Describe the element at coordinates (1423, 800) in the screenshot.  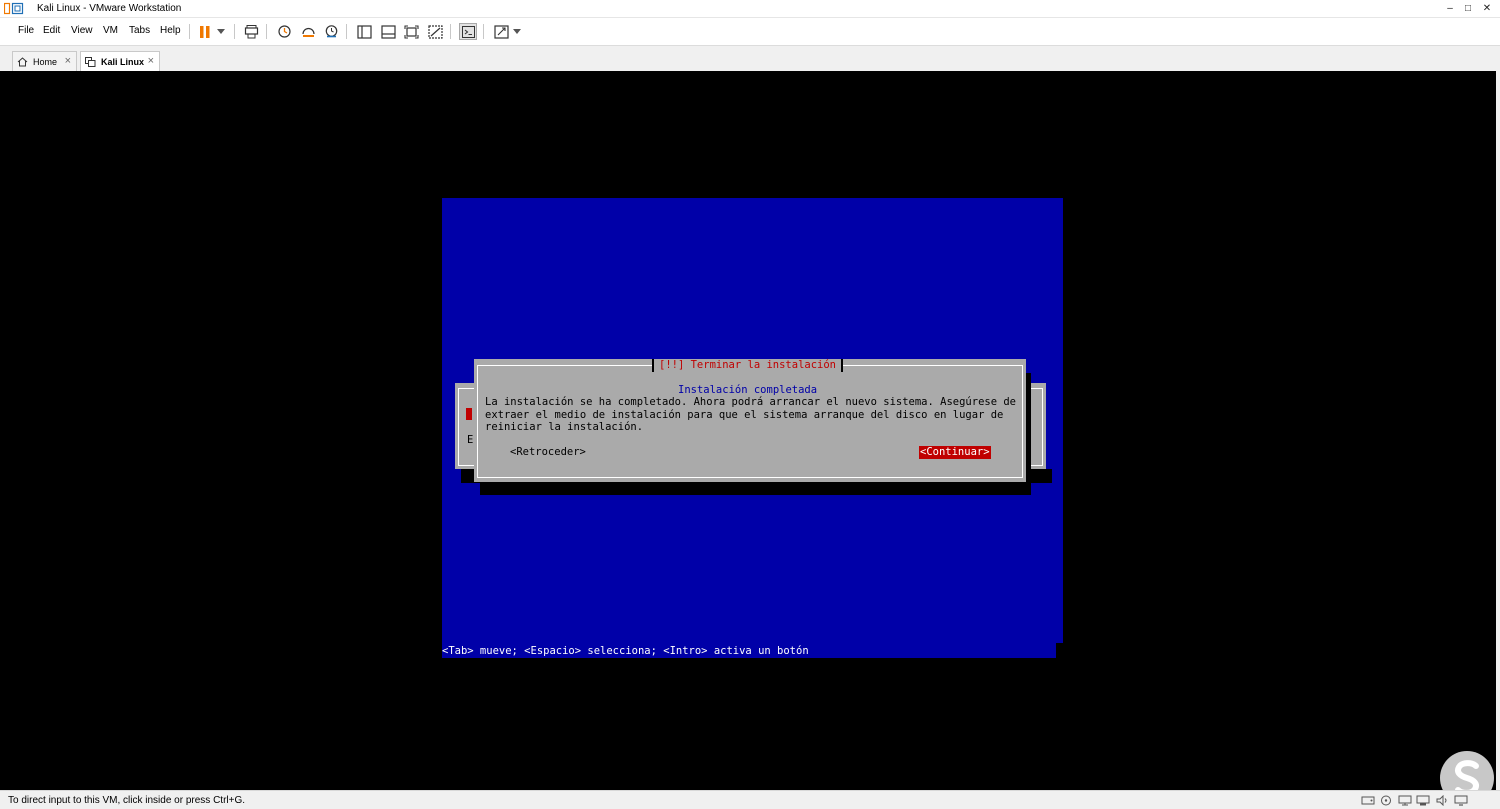
I see `usb-controller-icon` at that location.